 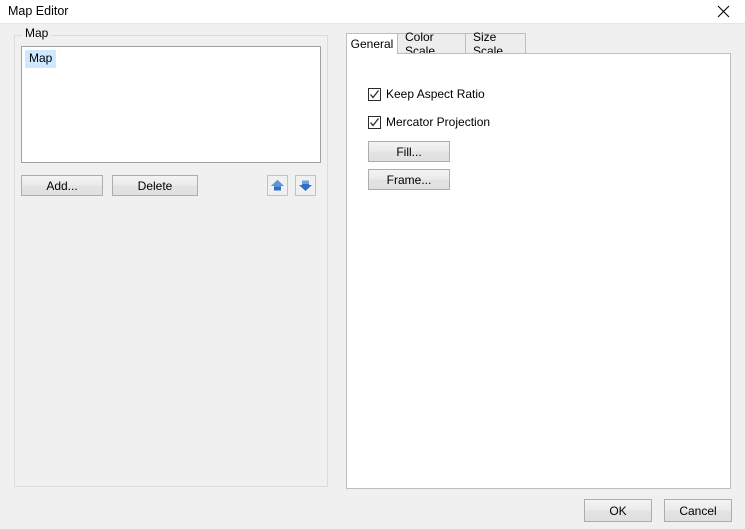 I want to click on mercator-projection-checkbox: Mercator Projection, so click(x=429, y=122).